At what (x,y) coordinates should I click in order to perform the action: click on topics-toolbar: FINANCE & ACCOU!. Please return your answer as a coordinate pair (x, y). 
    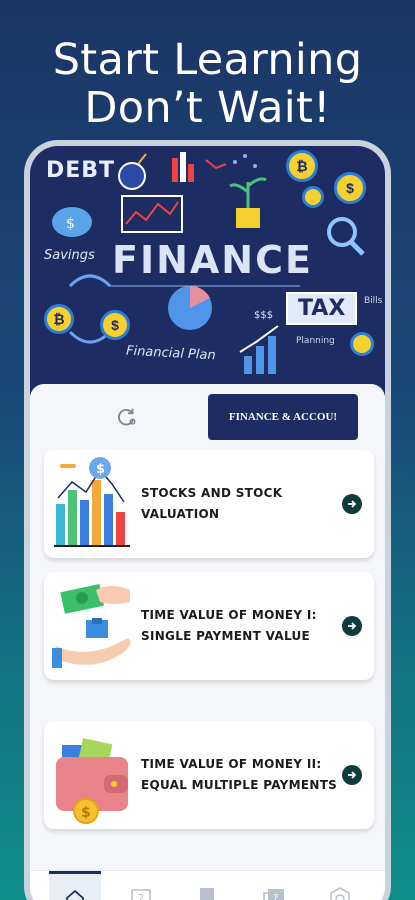
    Looking at the image, I should click on (207, 417).